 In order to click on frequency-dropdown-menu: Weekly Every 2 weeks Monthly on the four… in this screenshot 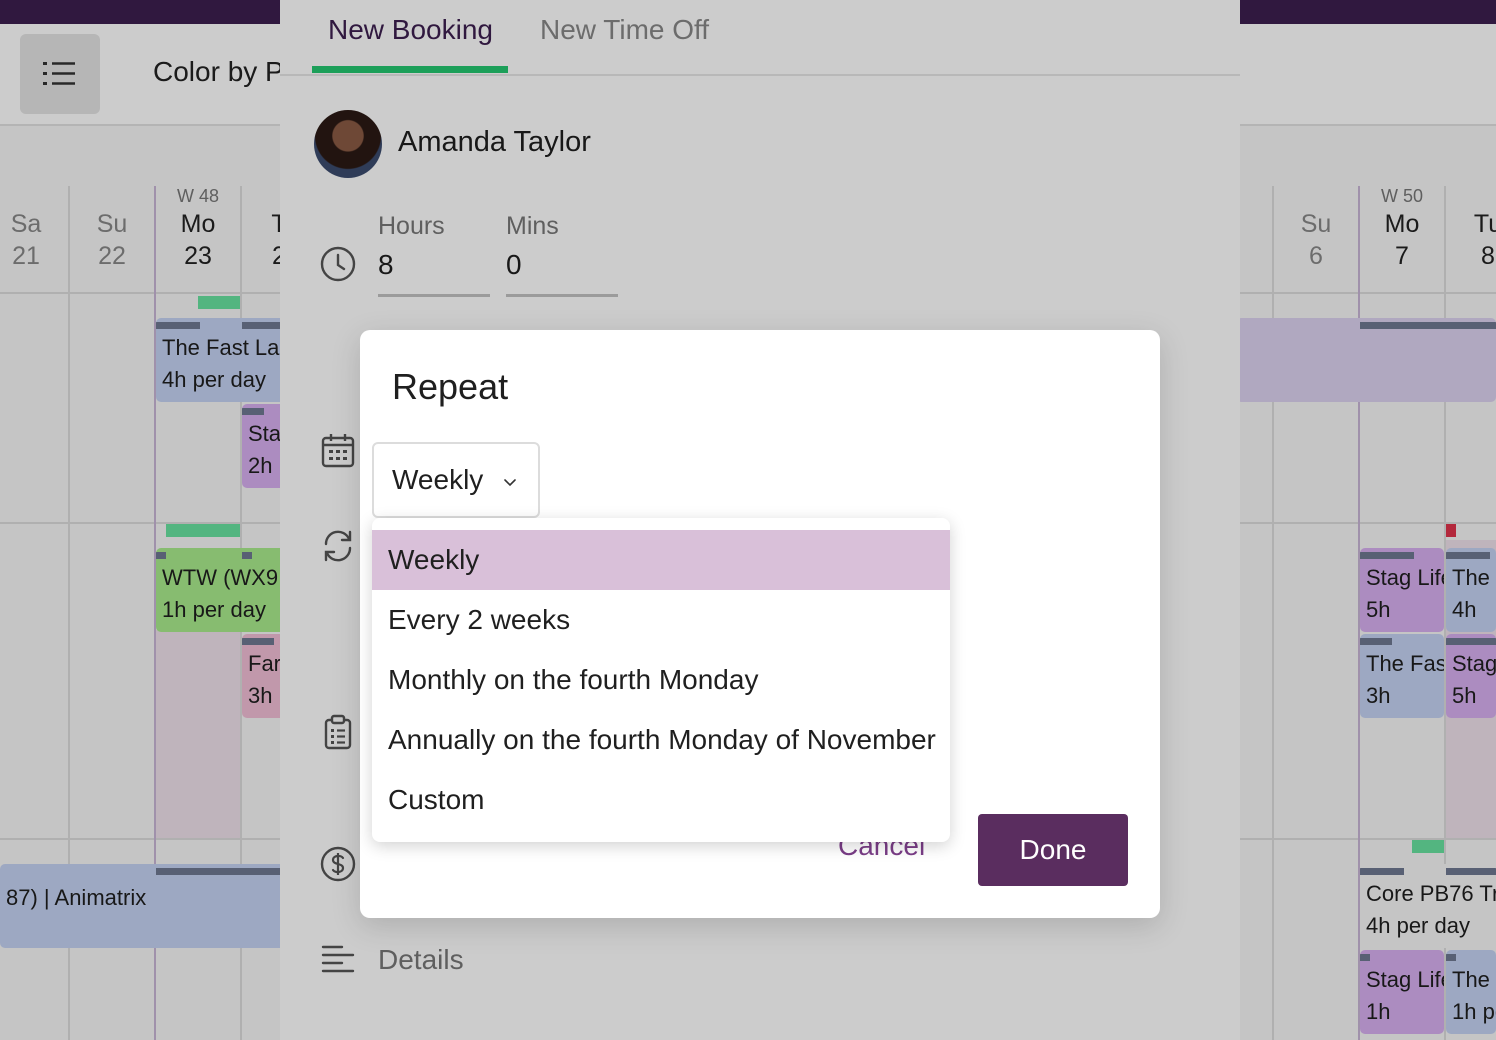, I will do `click(661, 680)`.